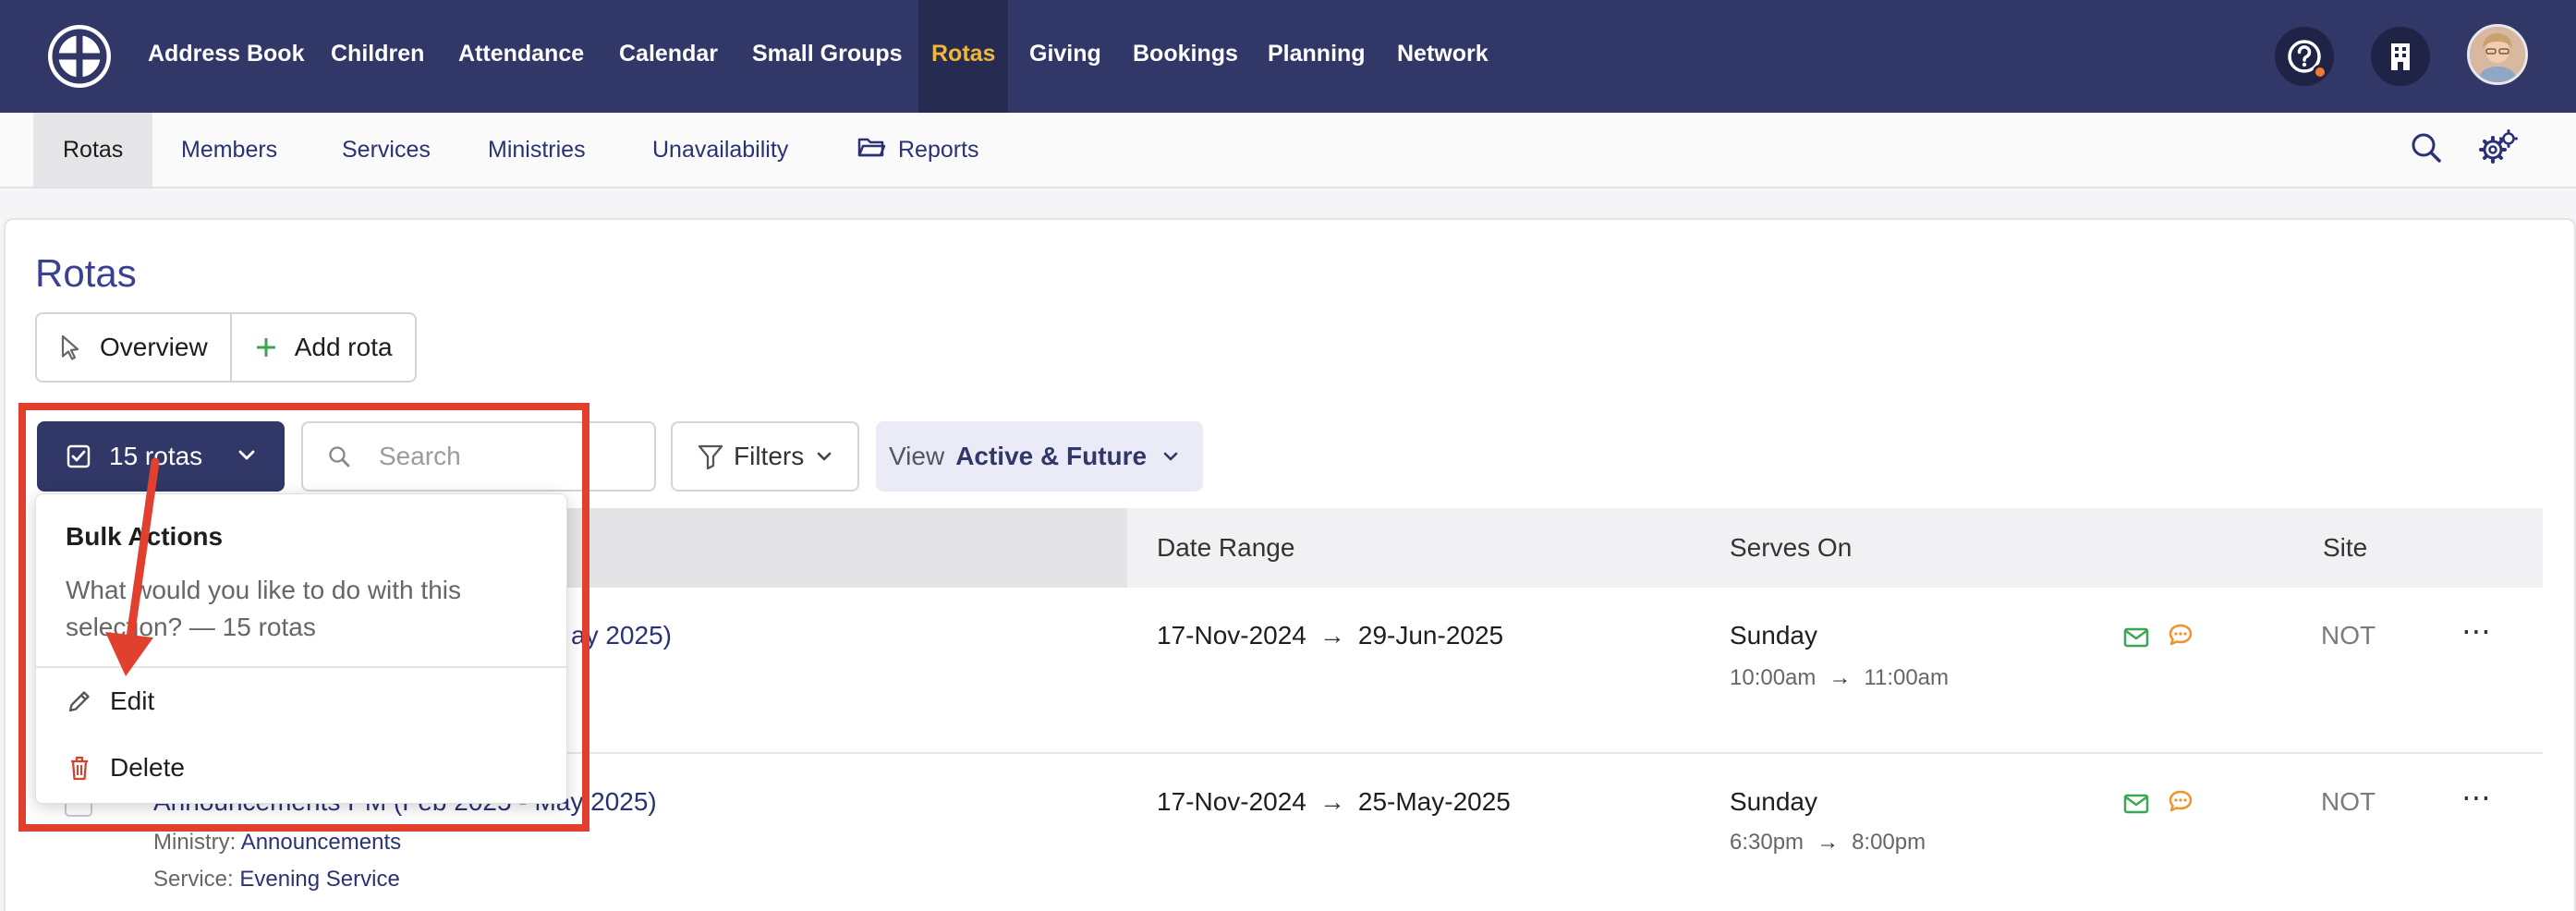  Describe the element at coordinates (229, 150) in the screenshot. I see `subtab-members: Members` at that location.